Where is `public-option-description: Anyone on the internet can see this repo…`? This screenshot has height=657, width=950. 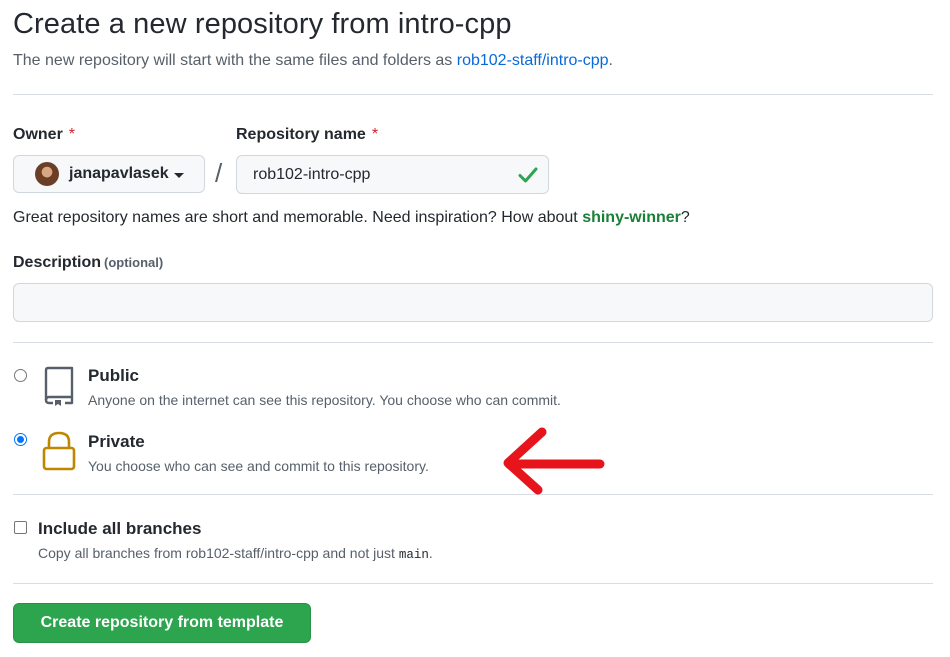 public-option-description: Anyone on the internet can see this repo… is located at coordinates (324, 400).